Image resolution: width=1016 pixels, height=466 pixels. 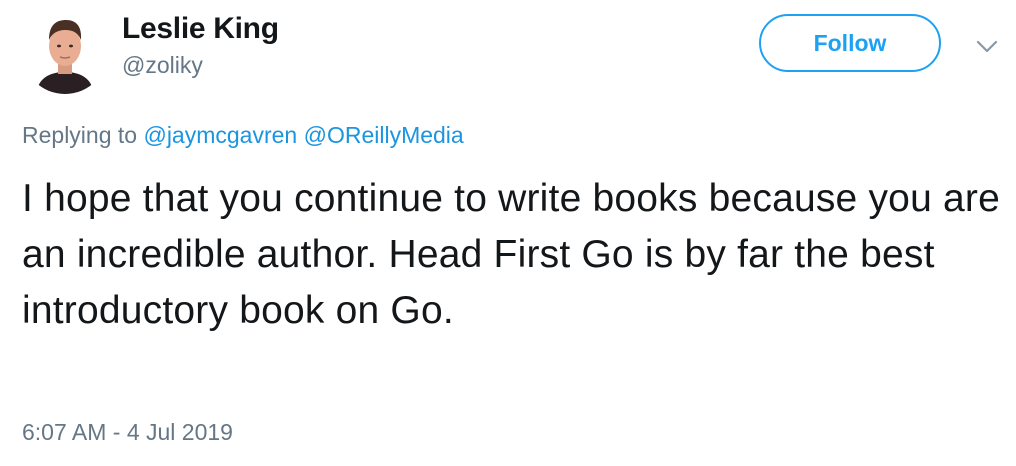 I want to click on mention-link: @OReillyMedia, so click(x=384, y=135).